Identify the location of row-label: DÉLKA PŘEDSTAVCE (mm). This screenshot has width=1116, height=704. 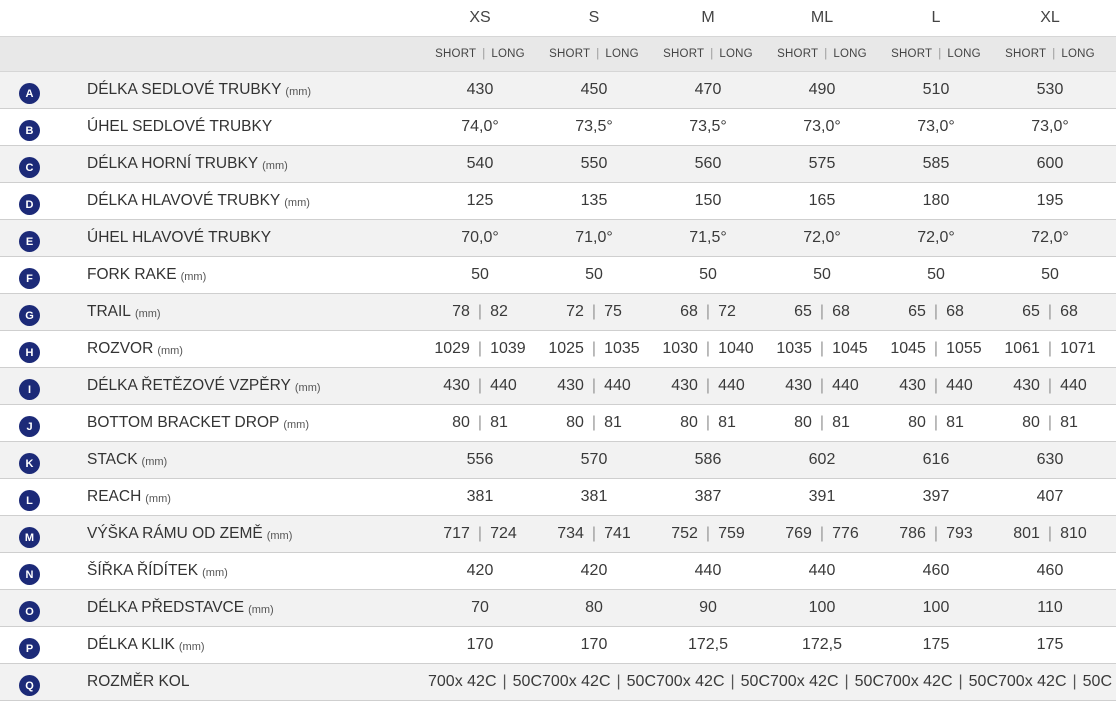
(180, 608).